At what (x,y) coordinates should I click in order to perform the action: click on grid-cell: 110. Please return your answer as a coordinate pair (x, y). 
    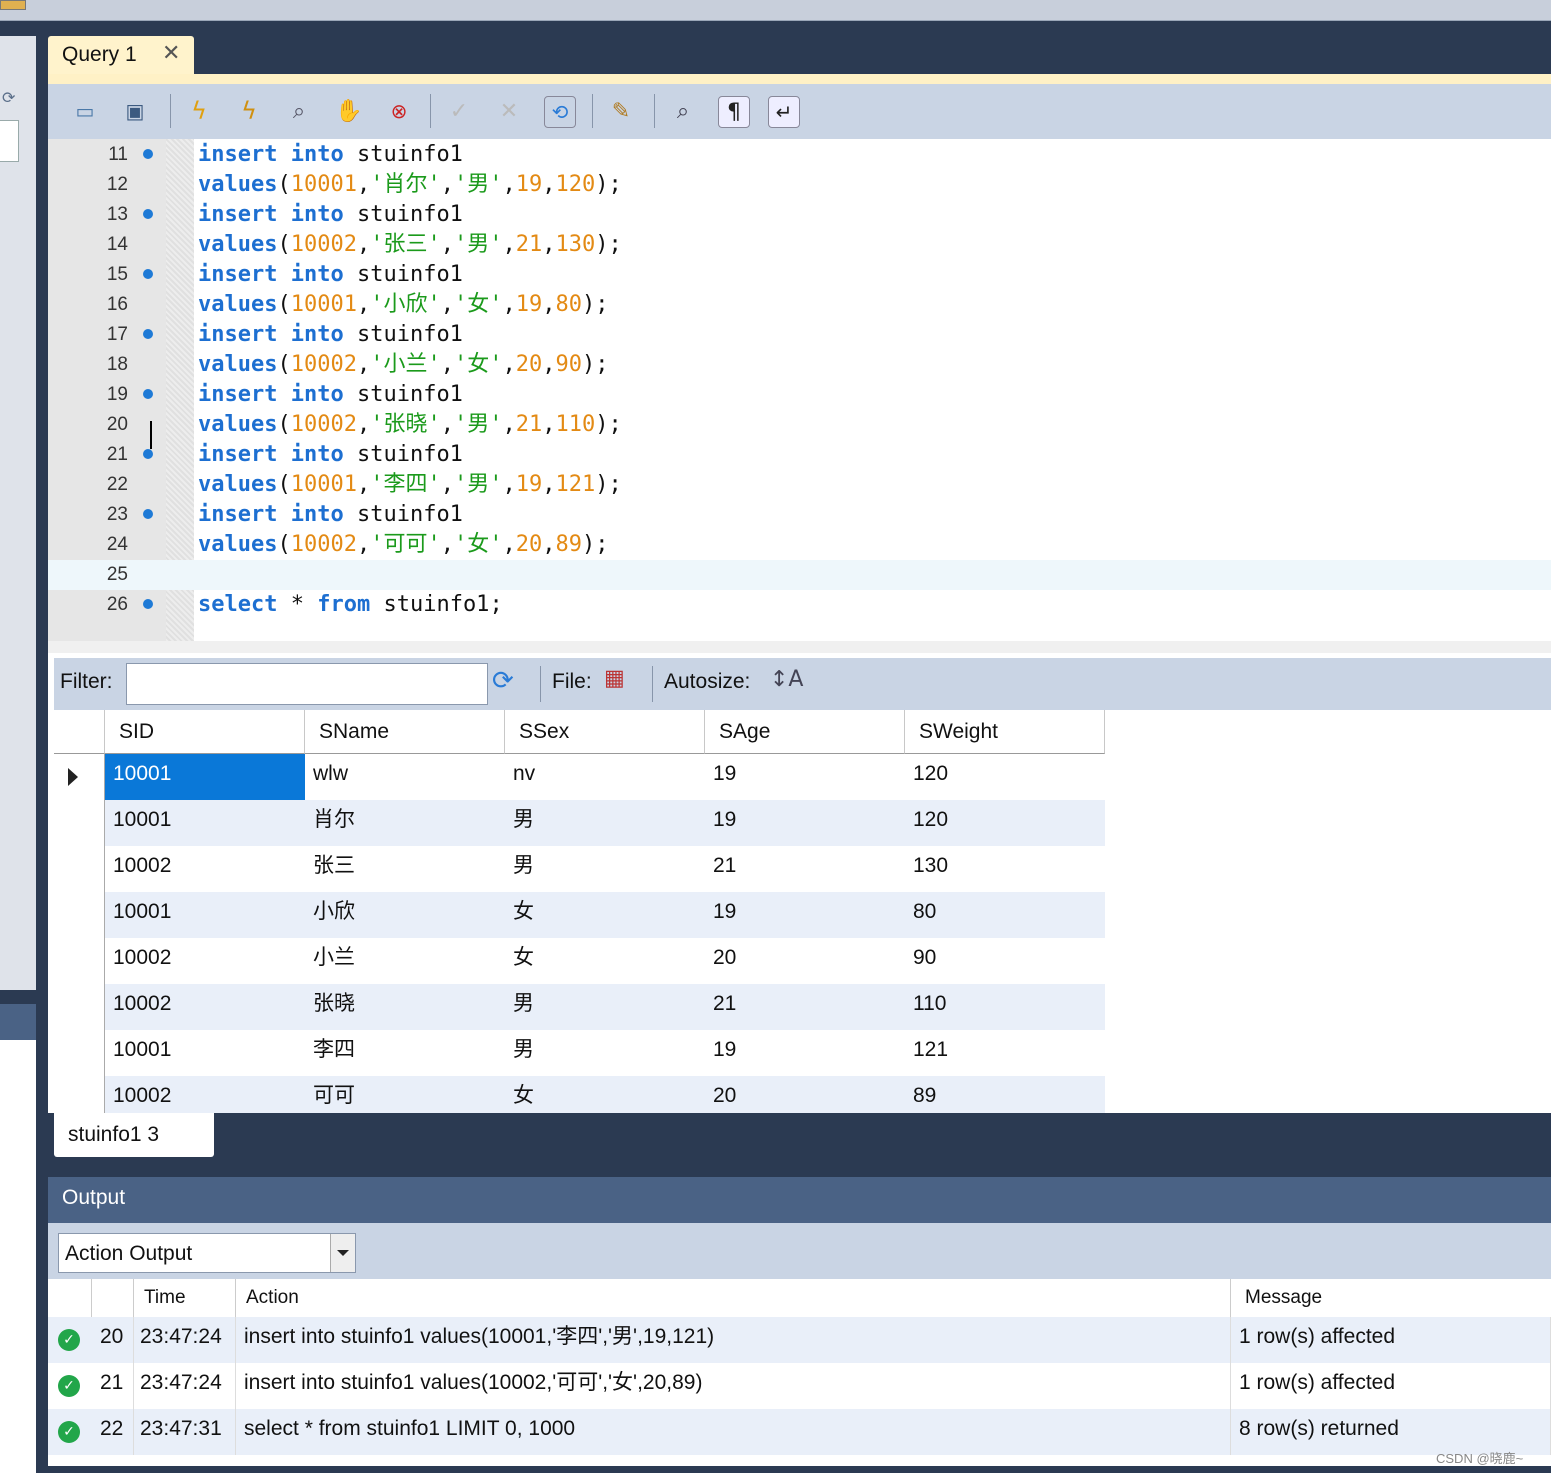
    Looking at the image, I should click on (1005, 1007).